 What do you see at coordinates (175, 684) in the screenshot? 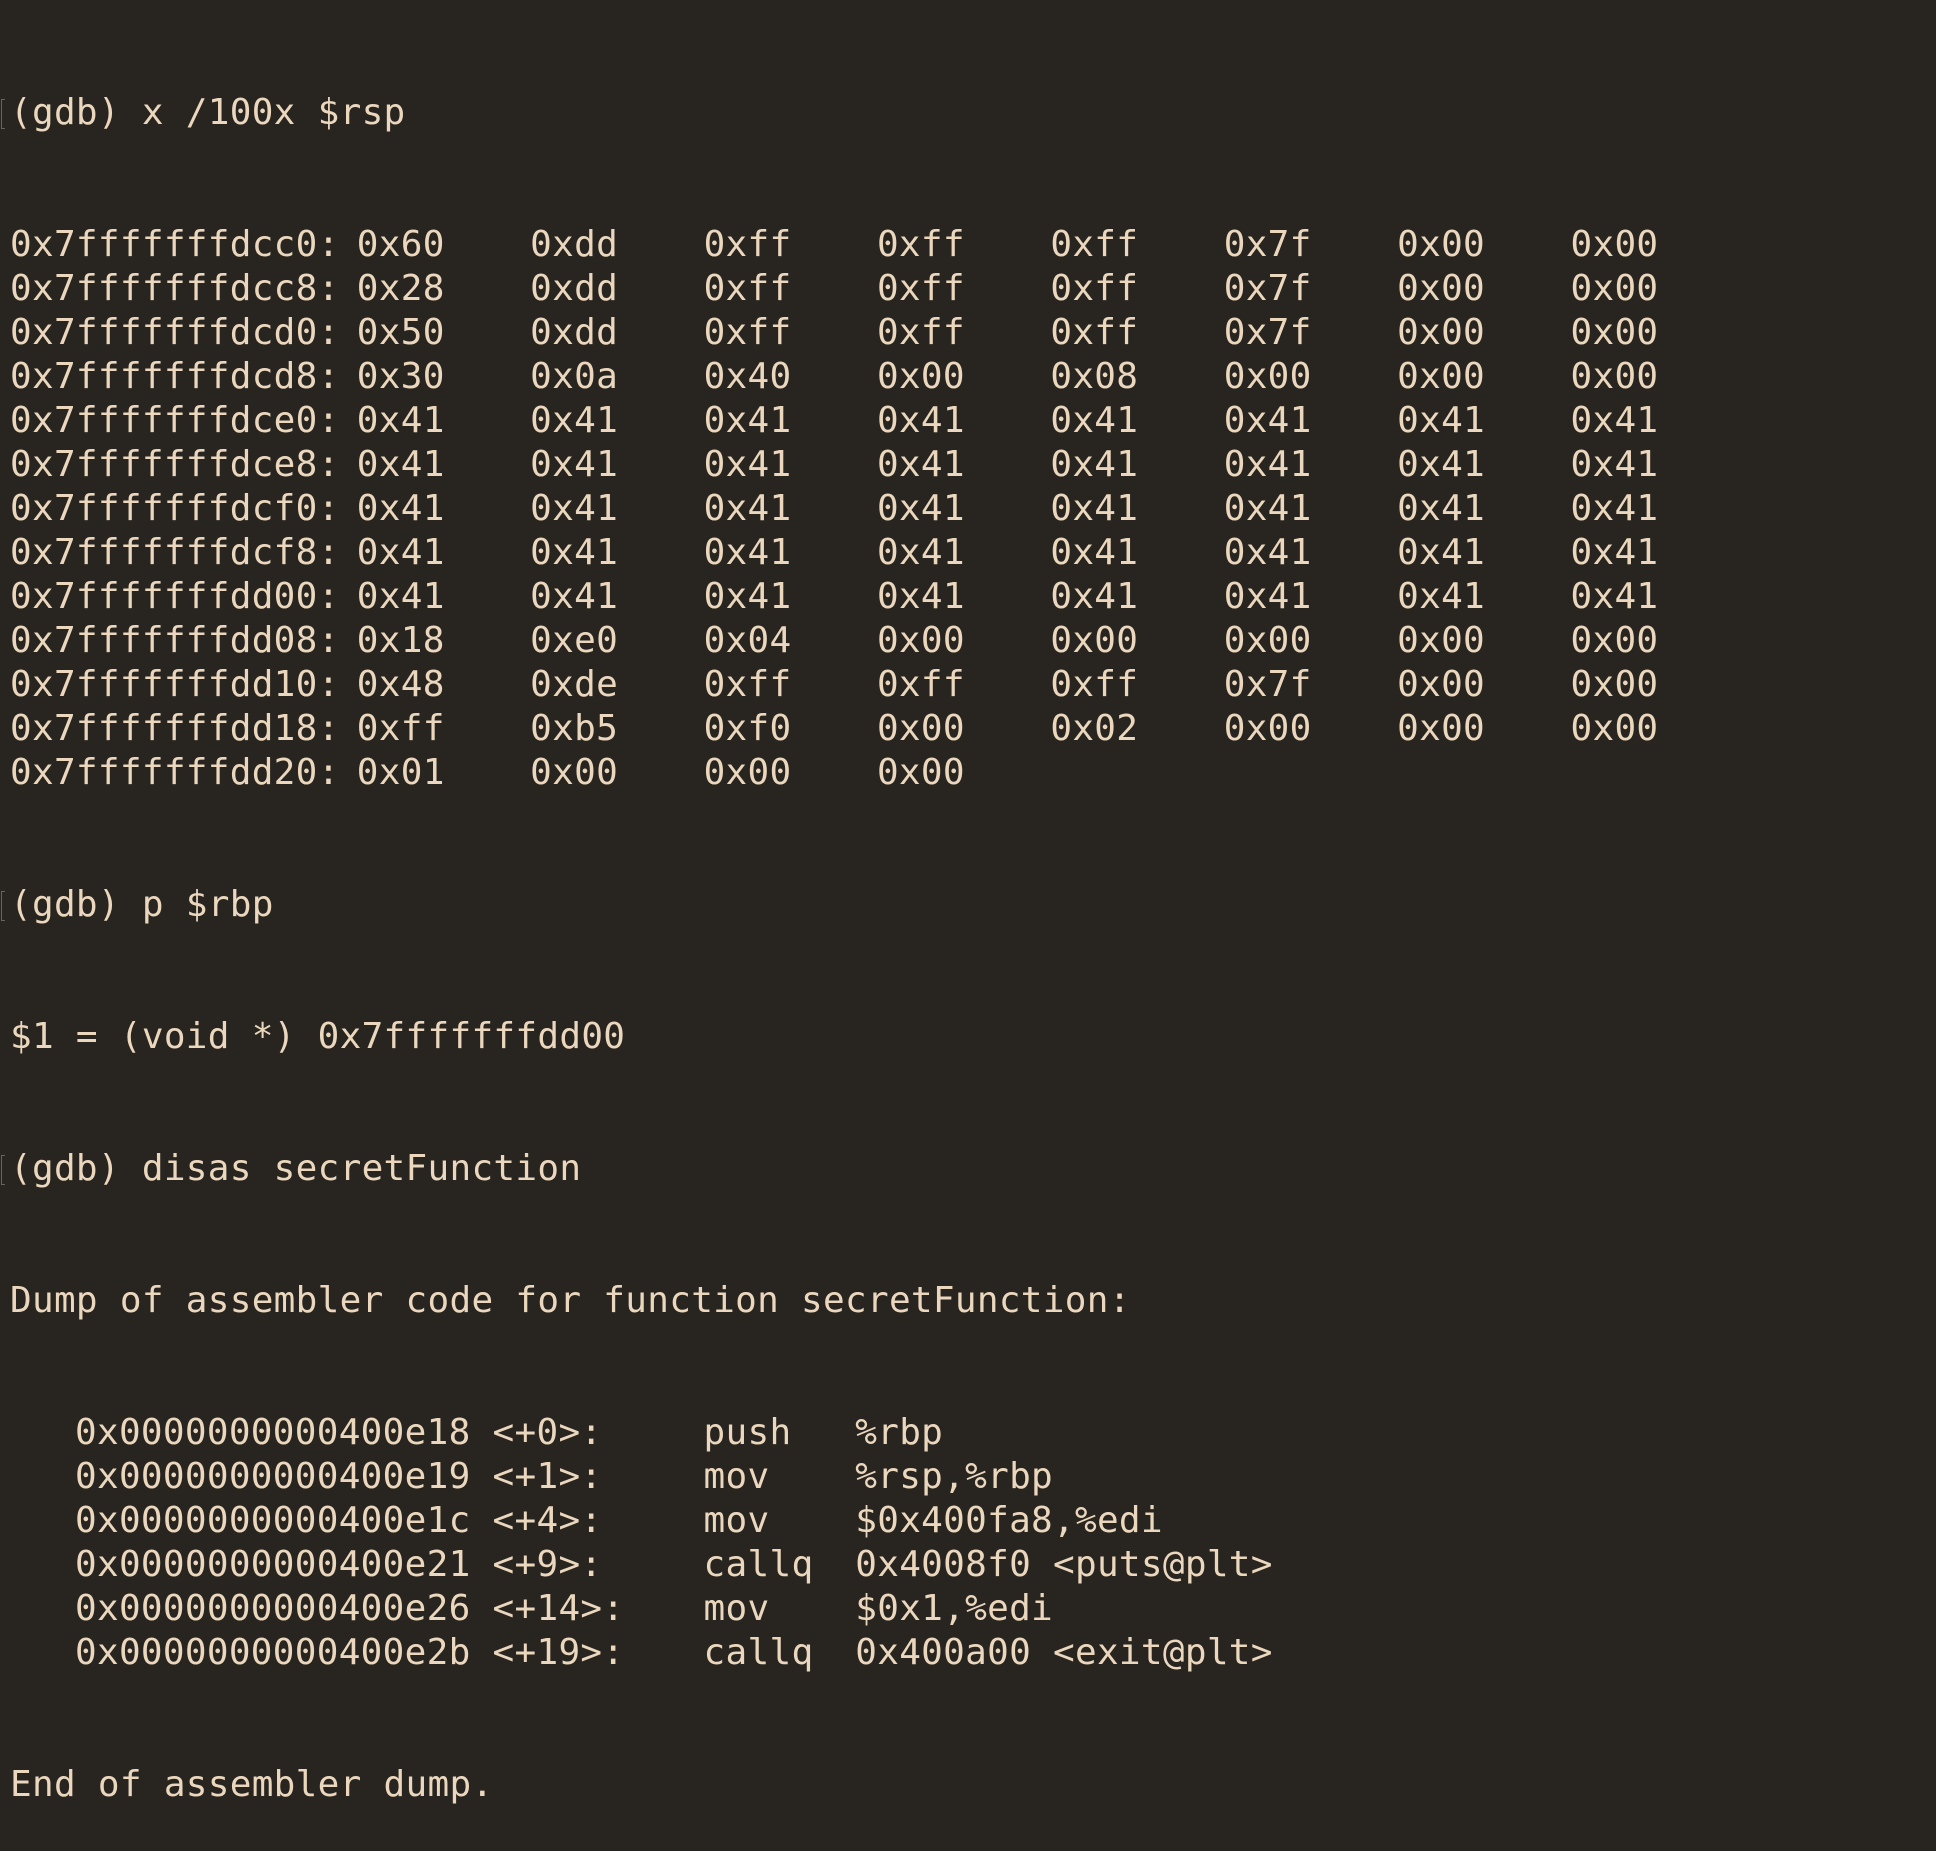
I see `memory-address: 0x7fffffffdd10:` at bounding box center [175, 684].